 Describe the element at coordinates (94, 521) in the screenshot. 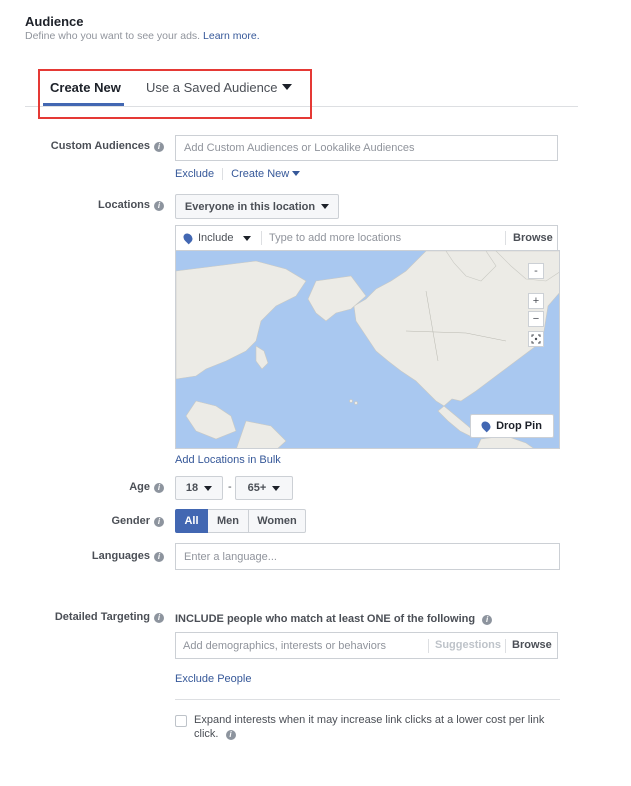

I see `gender-label: Gender i` at that location.